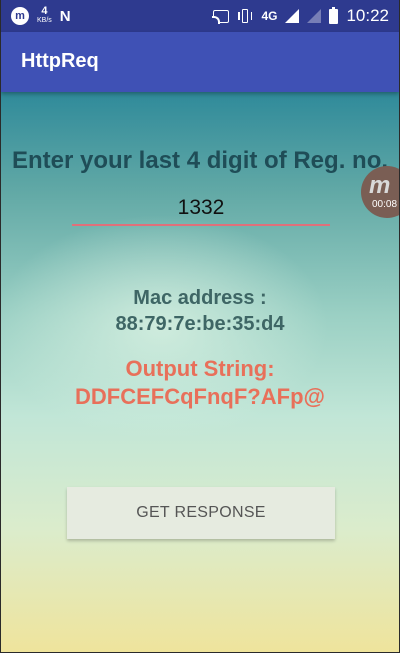 Image resolution: width=400 pixels, height=653 pixels. What do you see at coordinates (221, 16) in the screenshot?
I see `cast-icon` at bounding box center [221, 16].